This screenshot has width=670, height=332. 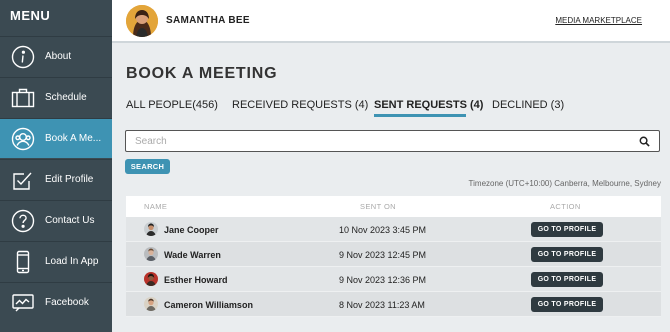 I want to click on row-name: Esther Howard, so click(x=196, y=280).